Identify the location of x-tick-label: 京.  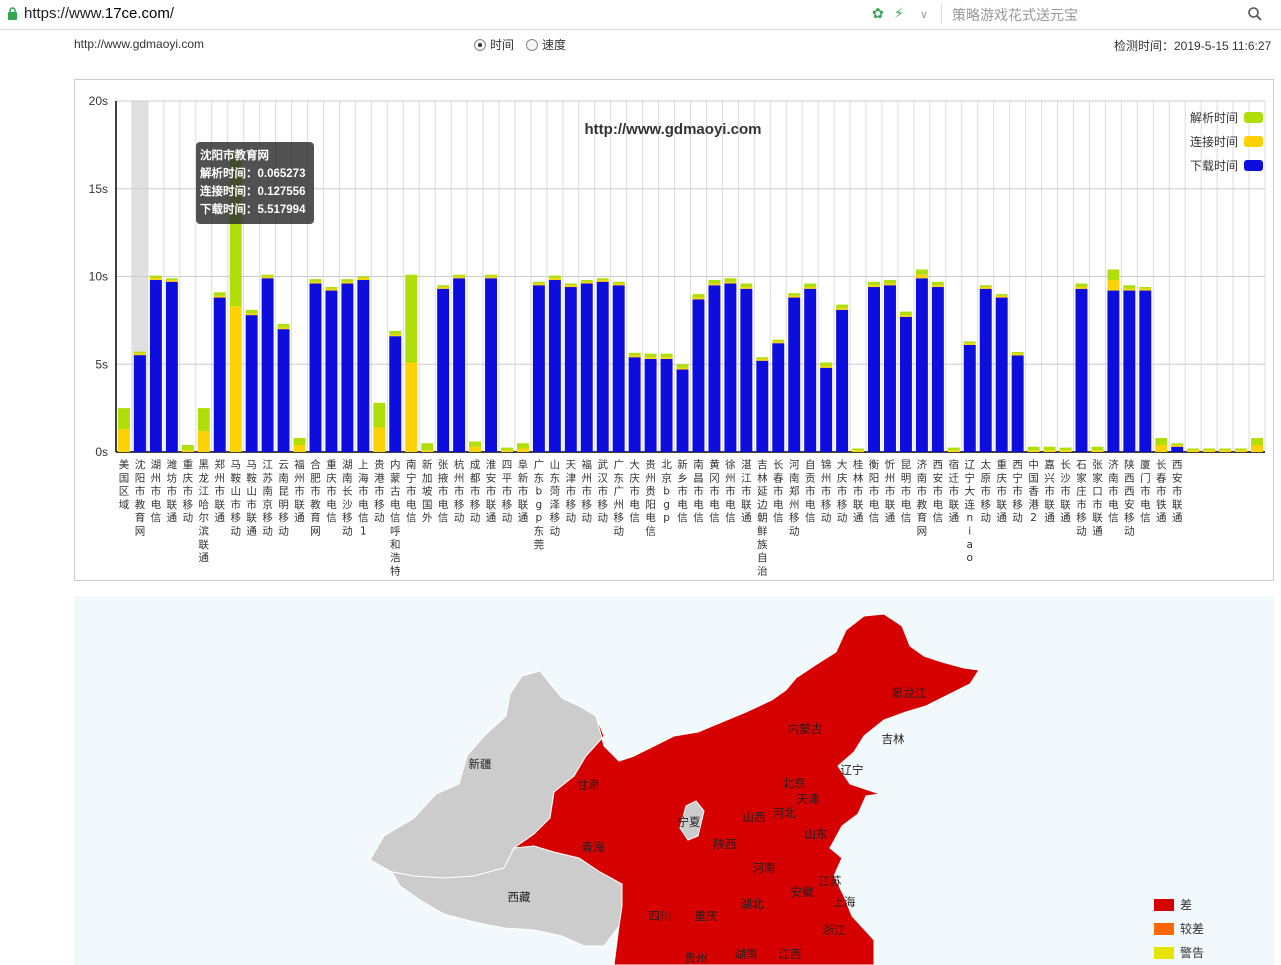
(666, 477).